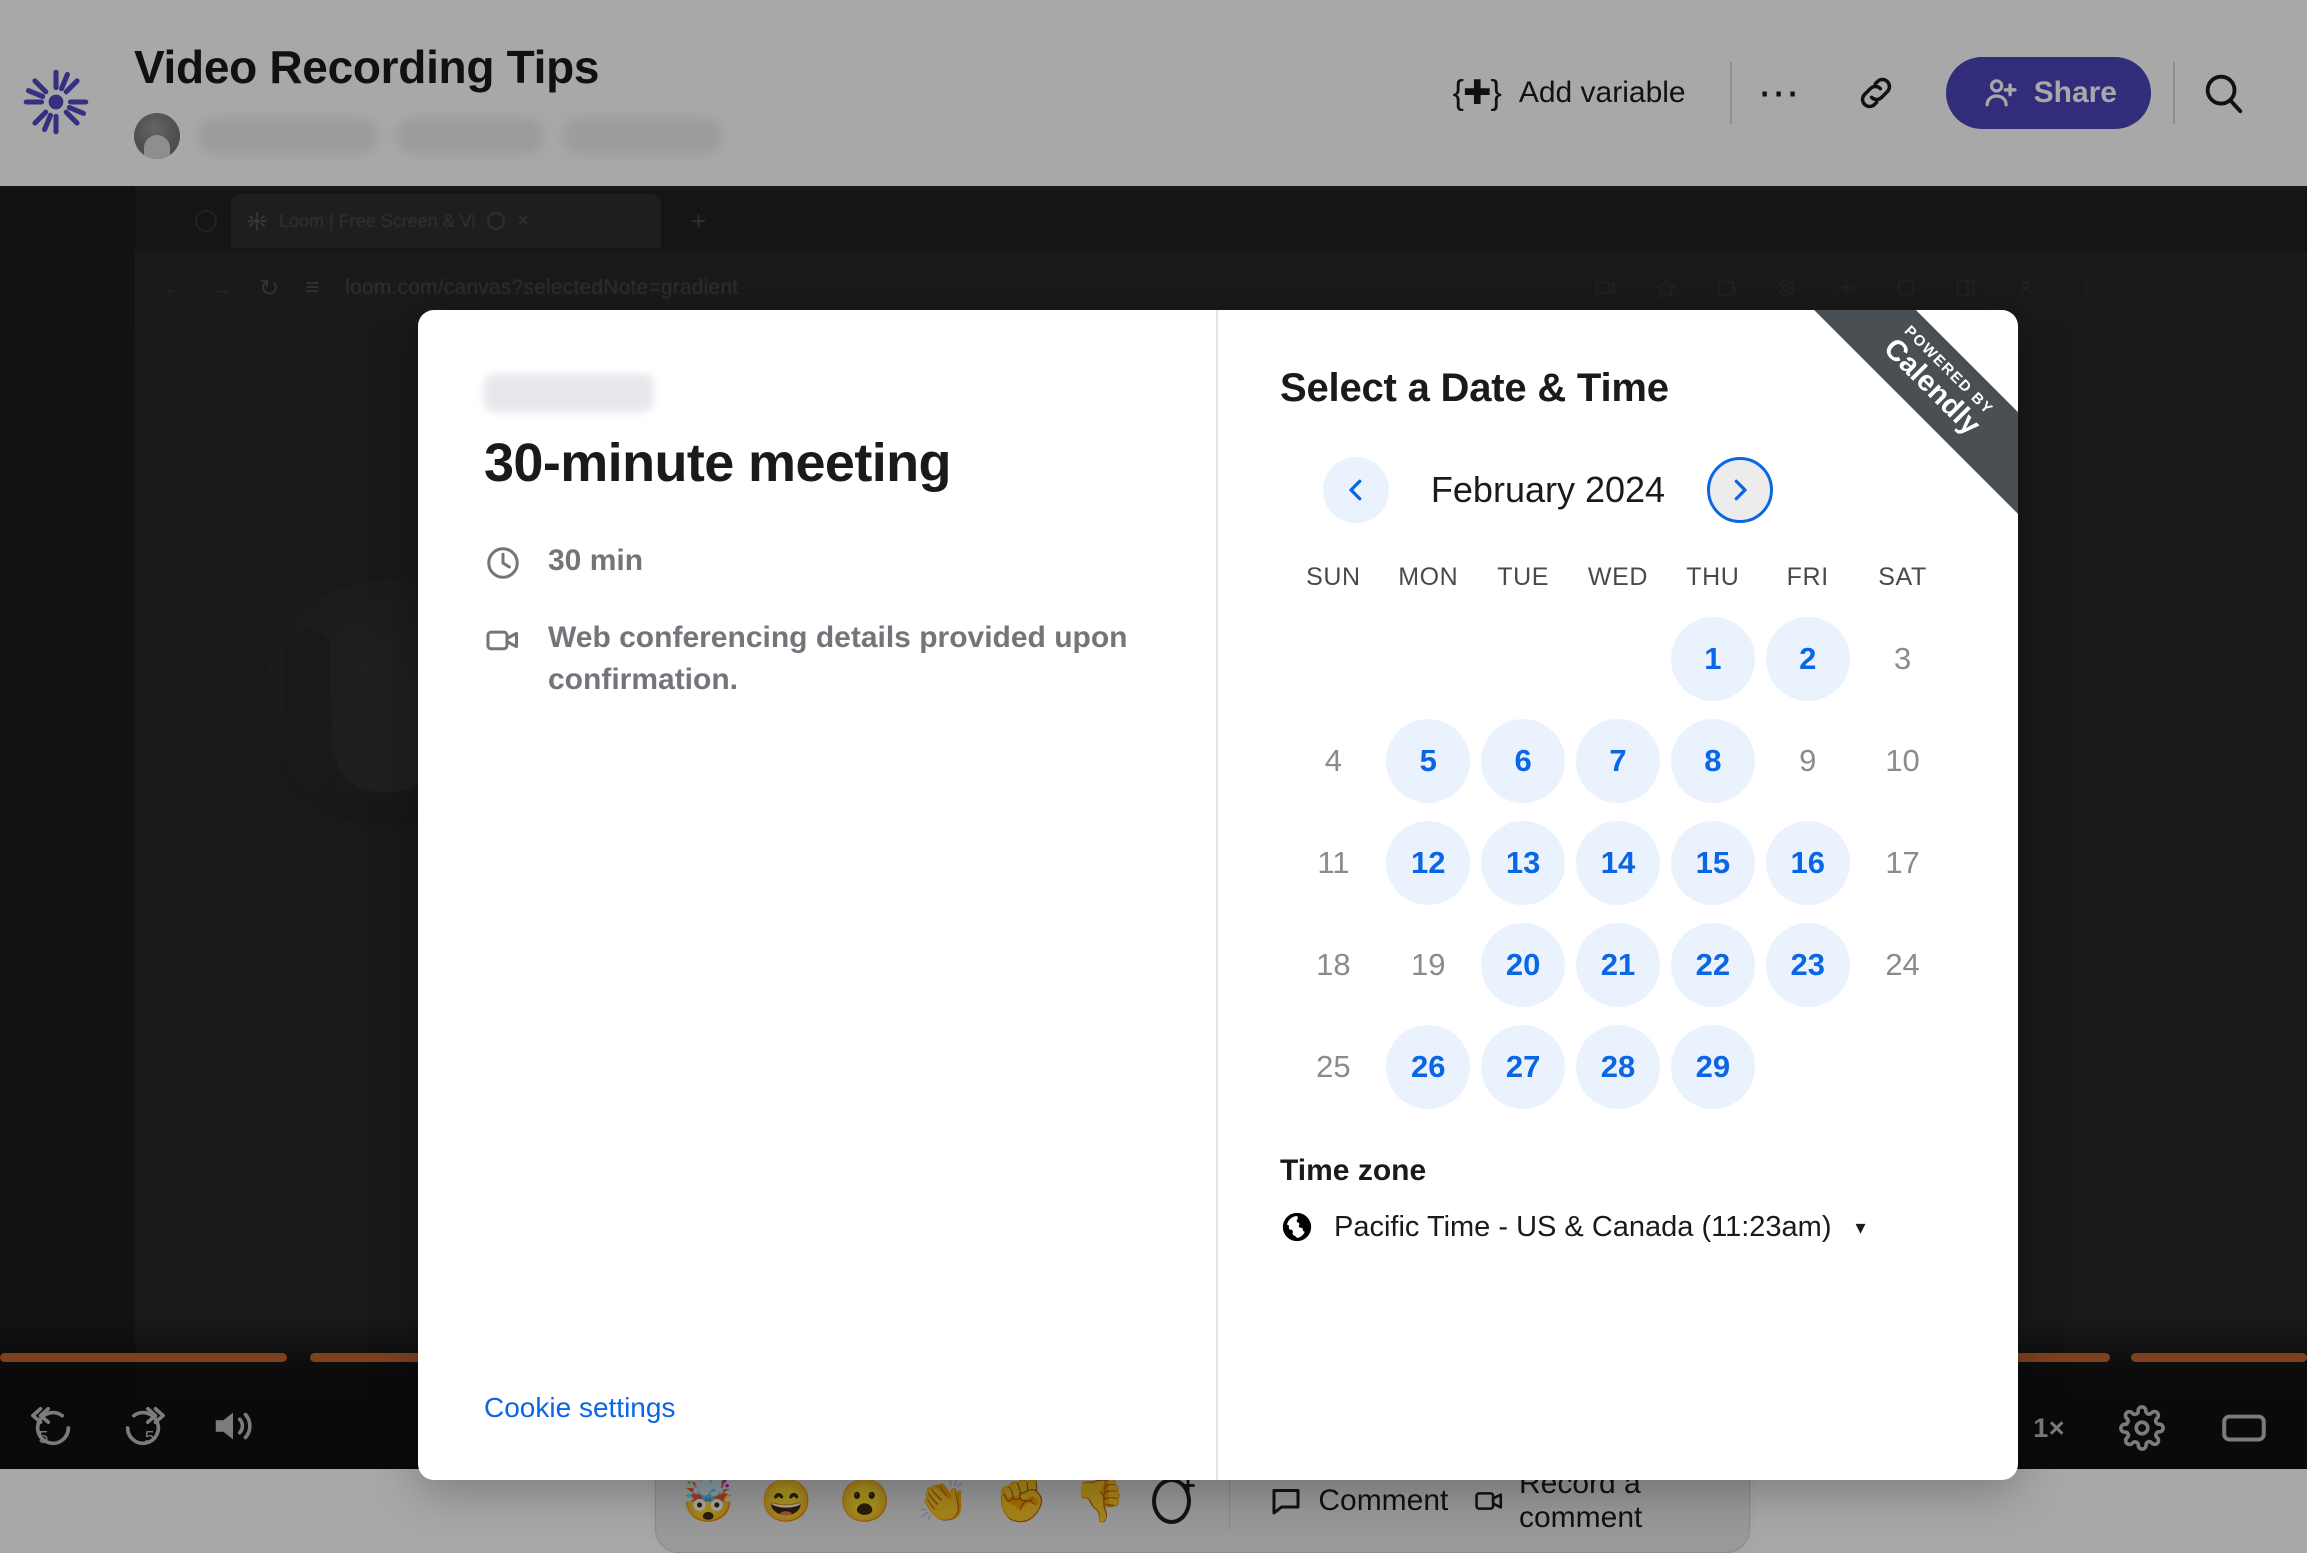  I want to click on calendar-day-available: 8, so click(1712, 761).